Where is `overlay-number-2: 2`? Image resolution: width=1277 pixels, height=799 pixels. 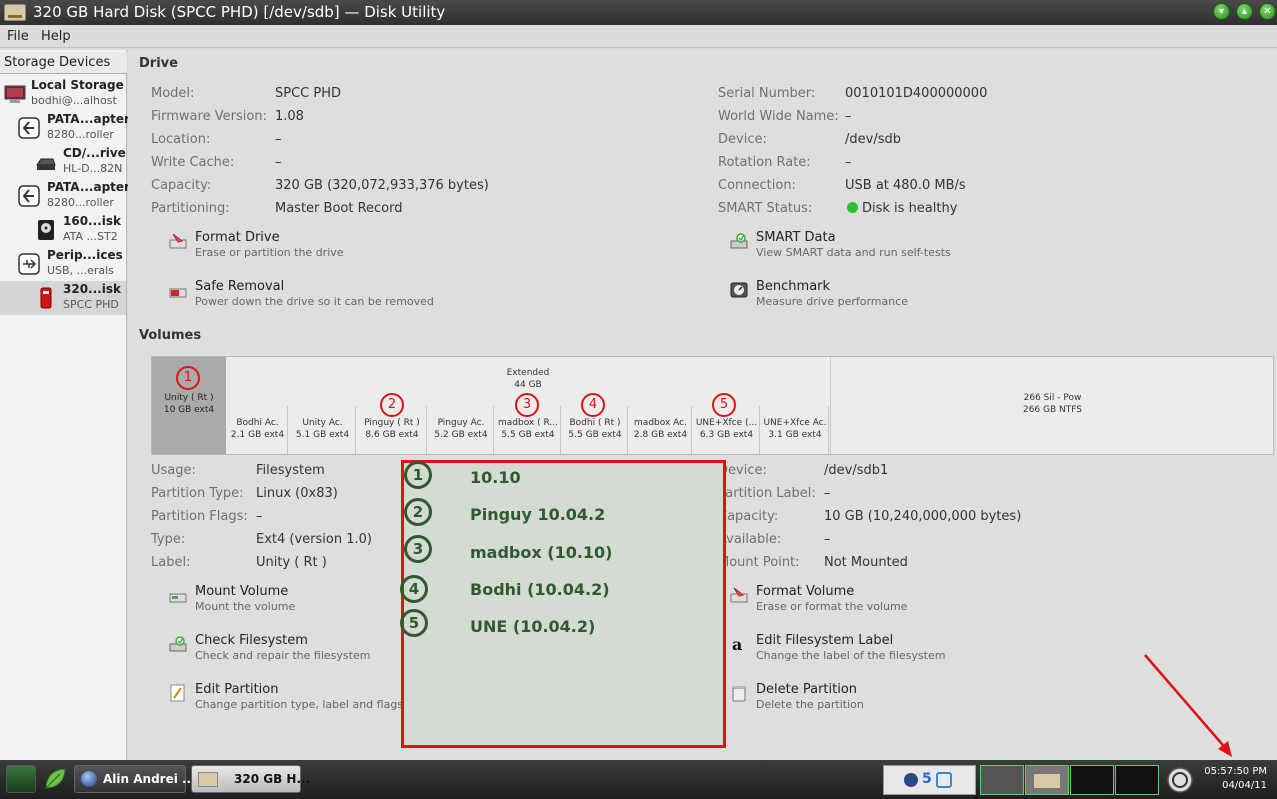
overlay-number-2: 2 is located at coordinates (418, 512).